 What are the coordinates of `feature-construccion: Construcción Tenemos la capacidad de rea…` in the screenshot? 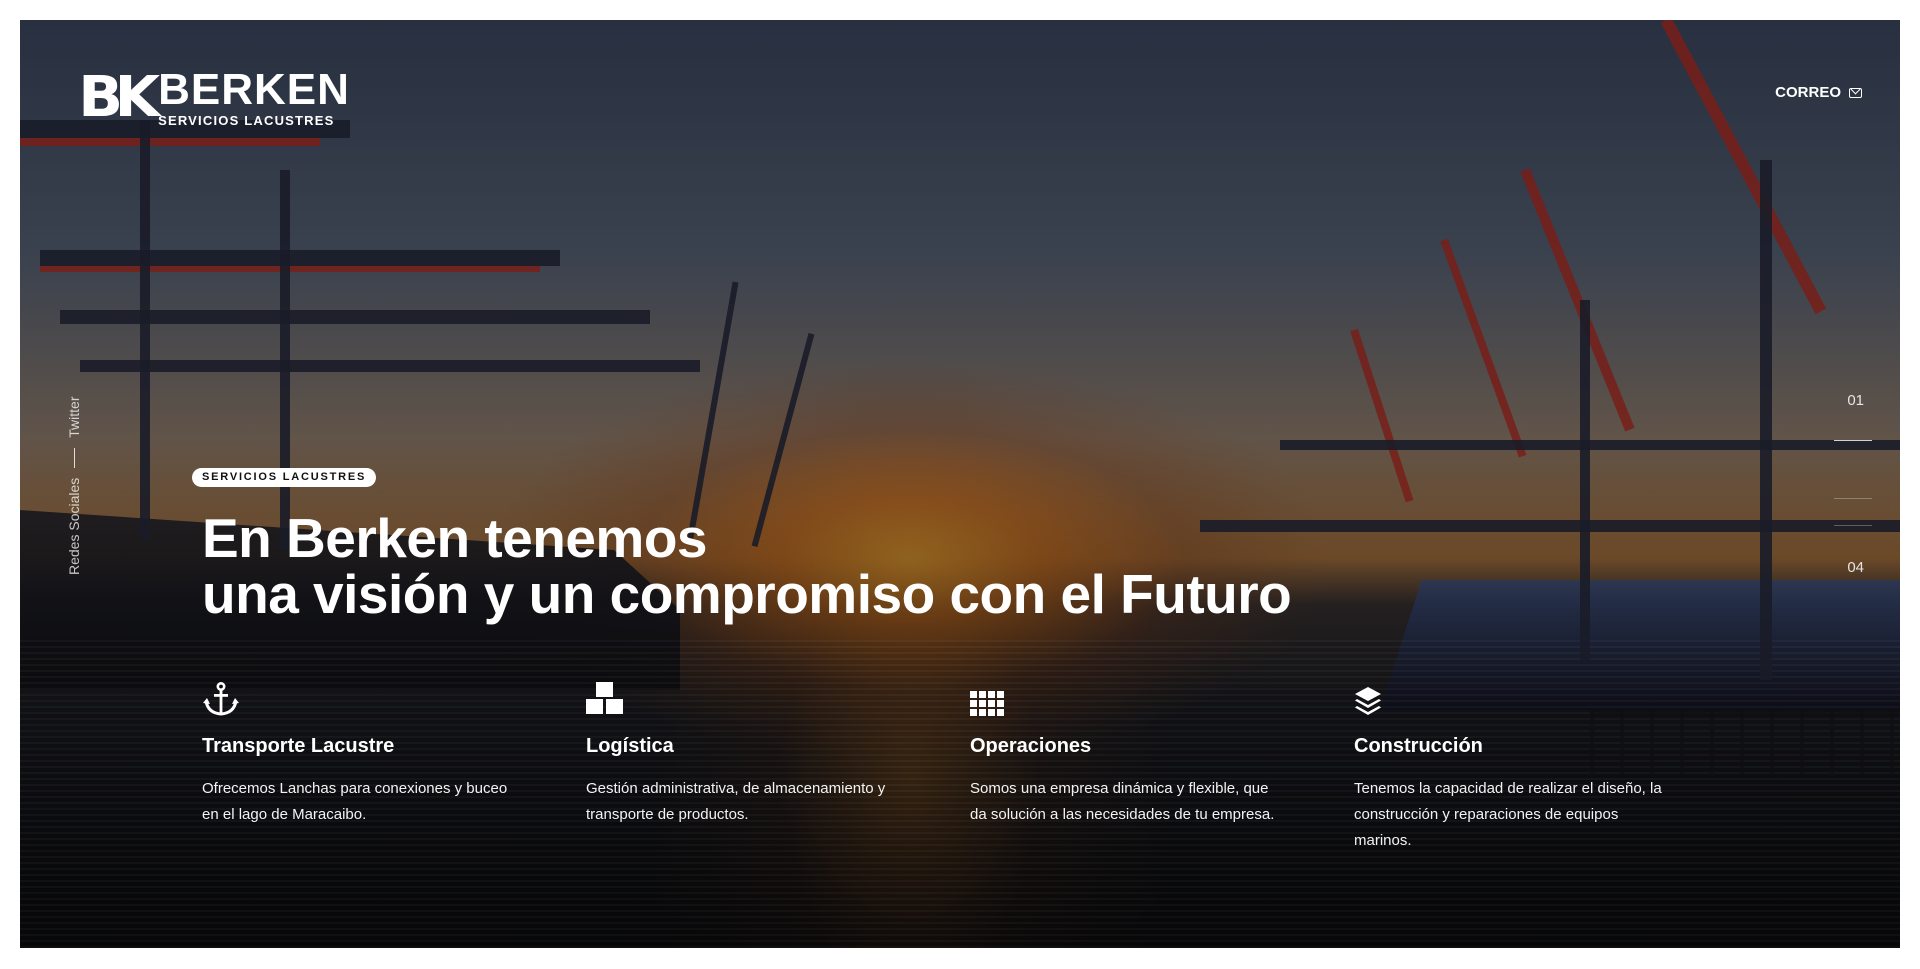 It's located at (1524, 767).